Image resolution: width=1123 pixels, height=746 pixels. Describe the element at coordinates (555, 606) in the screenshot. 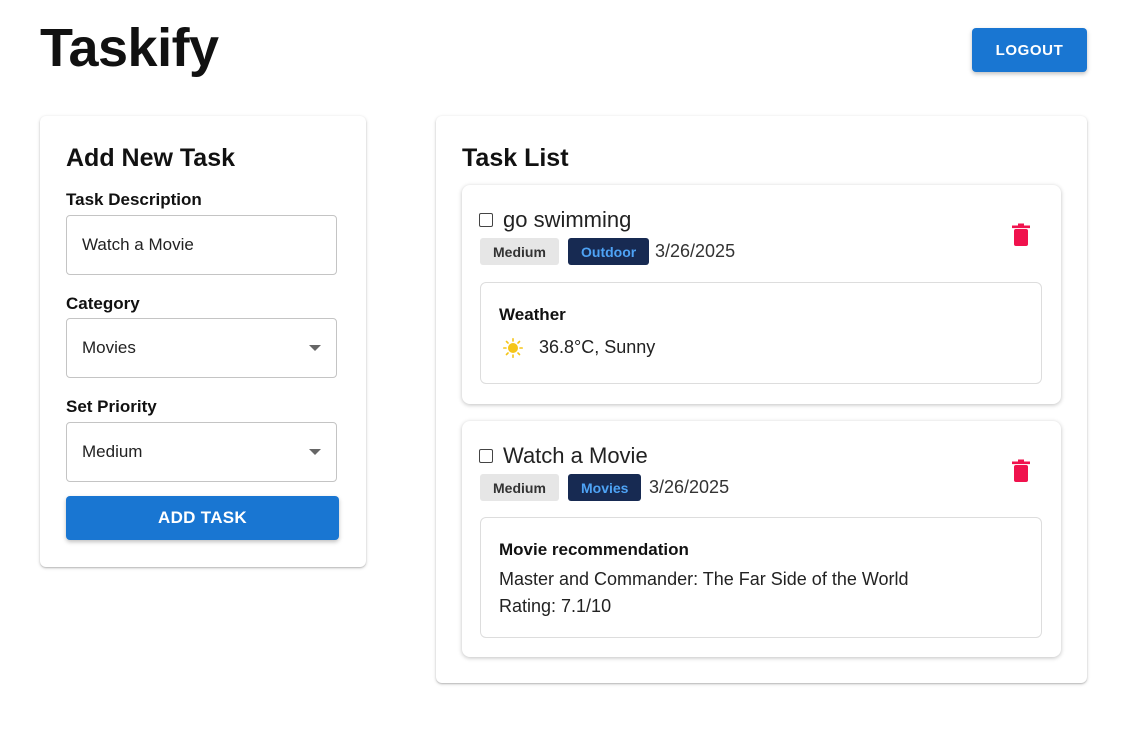

I see `movie-rating: Rating: 7.1/10` at that location.